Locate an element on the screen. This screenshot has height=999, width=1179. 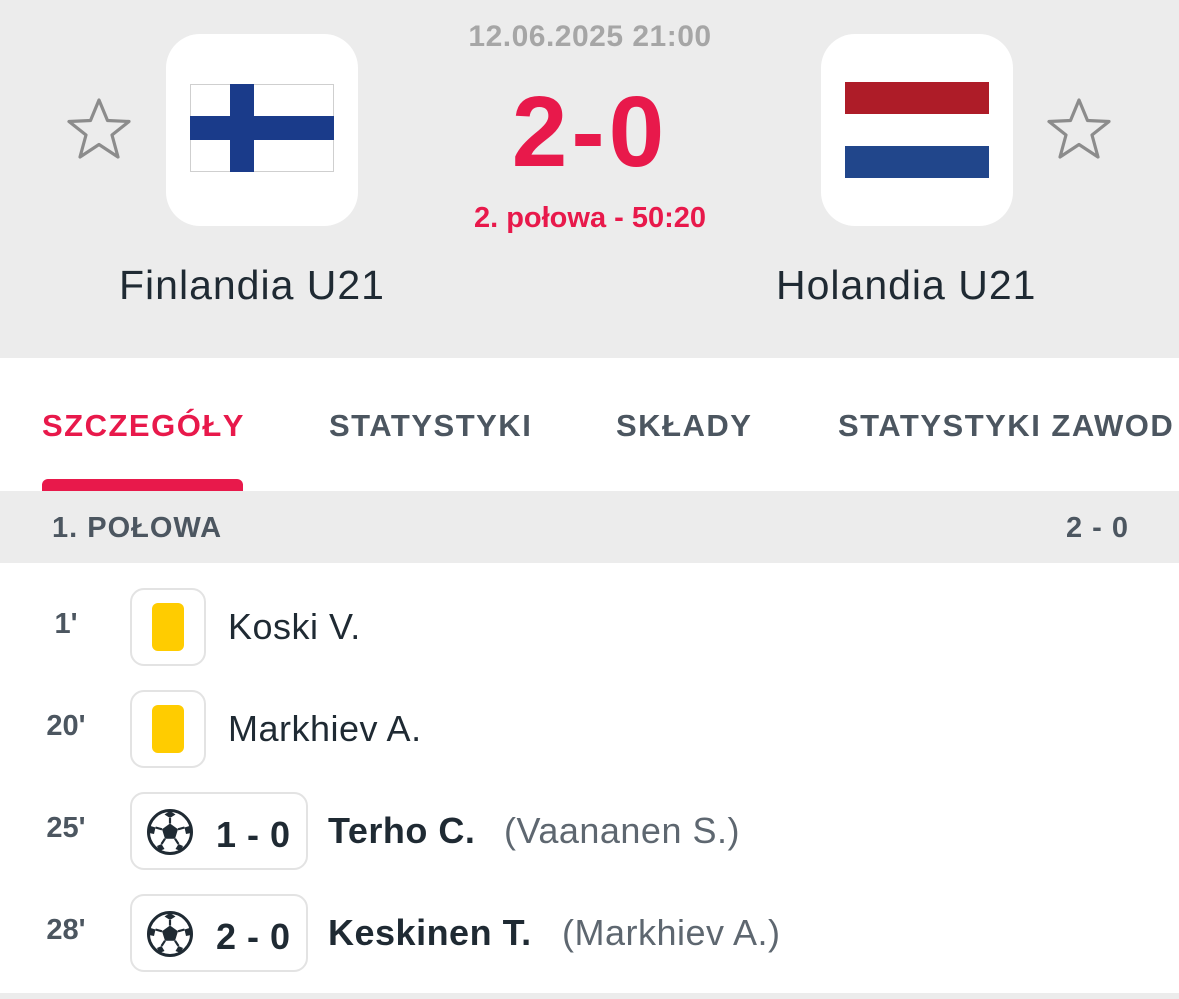
finland-flag-icon is located at coordinates (262, 128).